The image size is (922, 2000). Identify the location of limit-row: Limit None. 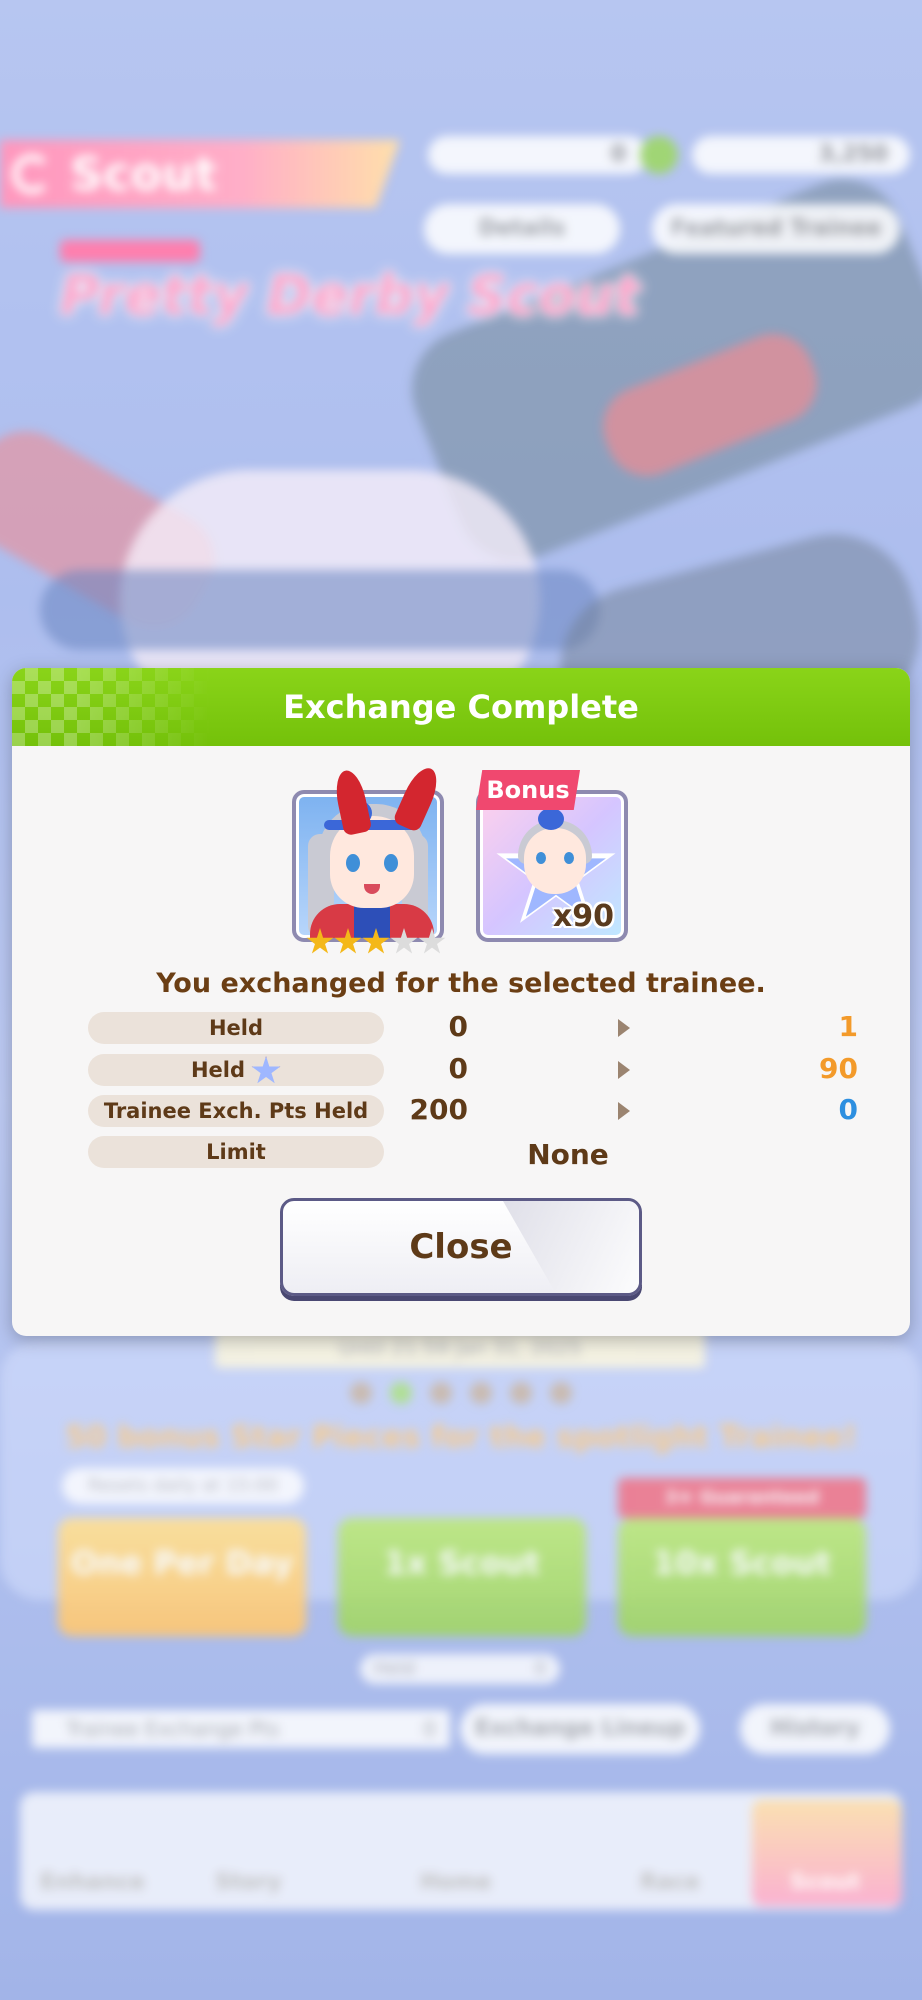
(473, 1153).